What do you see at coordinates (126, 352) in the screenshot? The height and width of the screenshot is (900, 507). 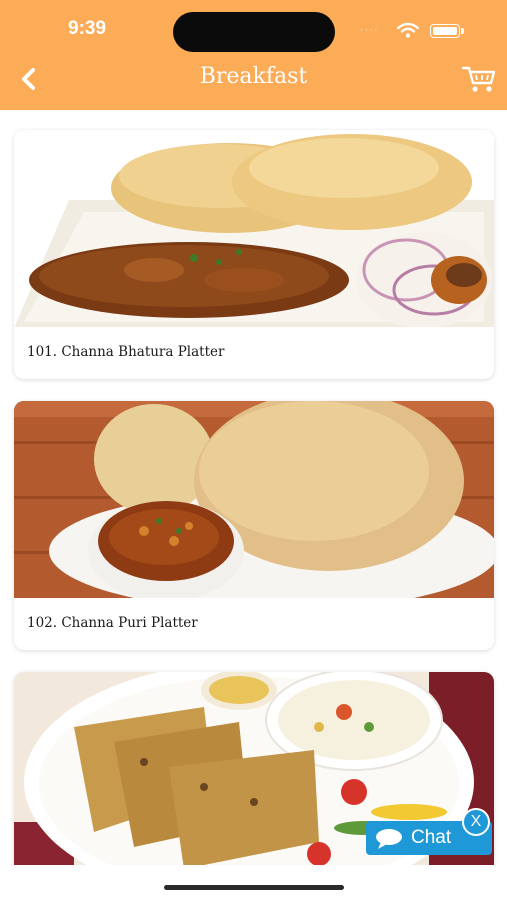 I see `menu-item-name: 101. Channa Bhatura Platter` at bounding box center [126, 352].